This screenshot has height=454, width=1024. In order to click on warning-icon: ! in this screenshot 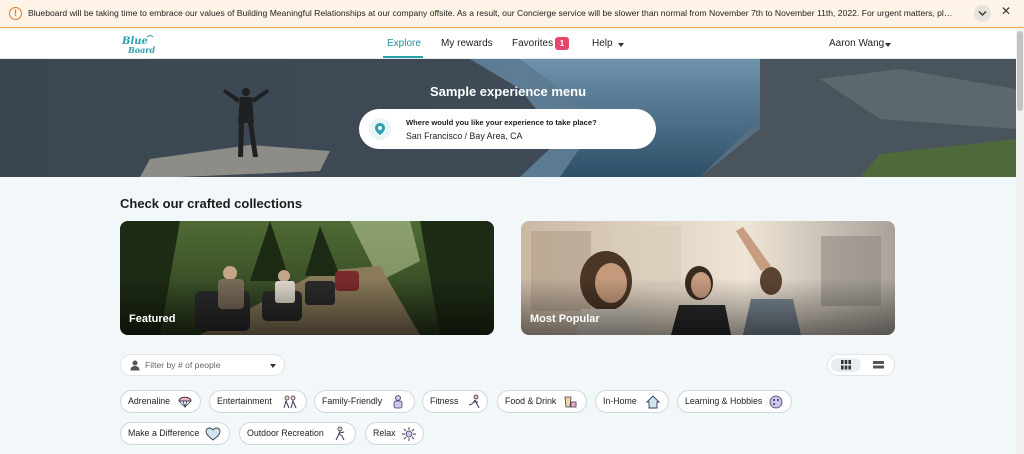, I will do `click(15, 13)`.